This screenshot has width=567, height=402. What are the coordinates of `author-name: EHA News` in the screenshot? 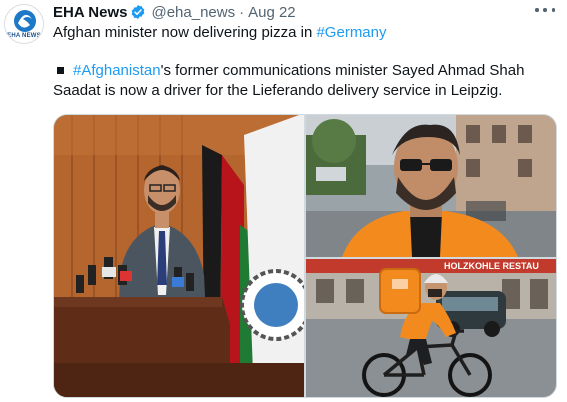 It's located at (90, 12).